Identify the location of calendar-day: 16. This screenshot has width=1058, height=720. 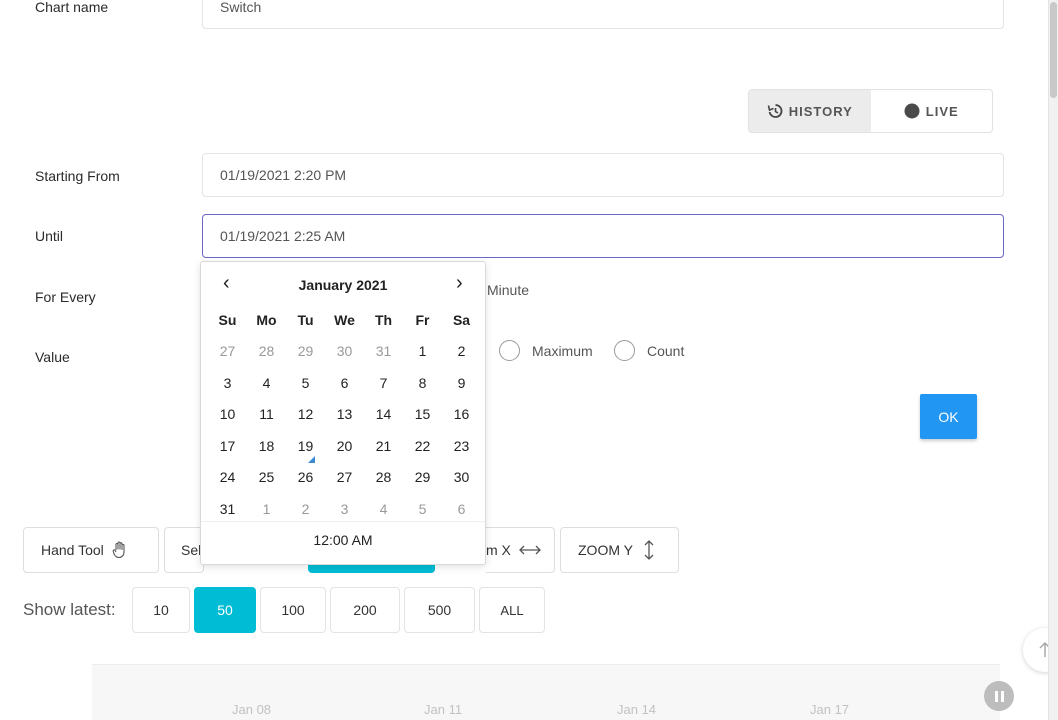
(461, 414).